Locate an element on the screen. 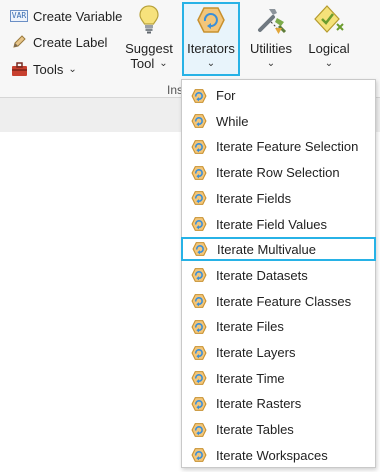 This screenshot has width=380, height=472. menu-item: Iterate Time is located at coordinates (278, 378).